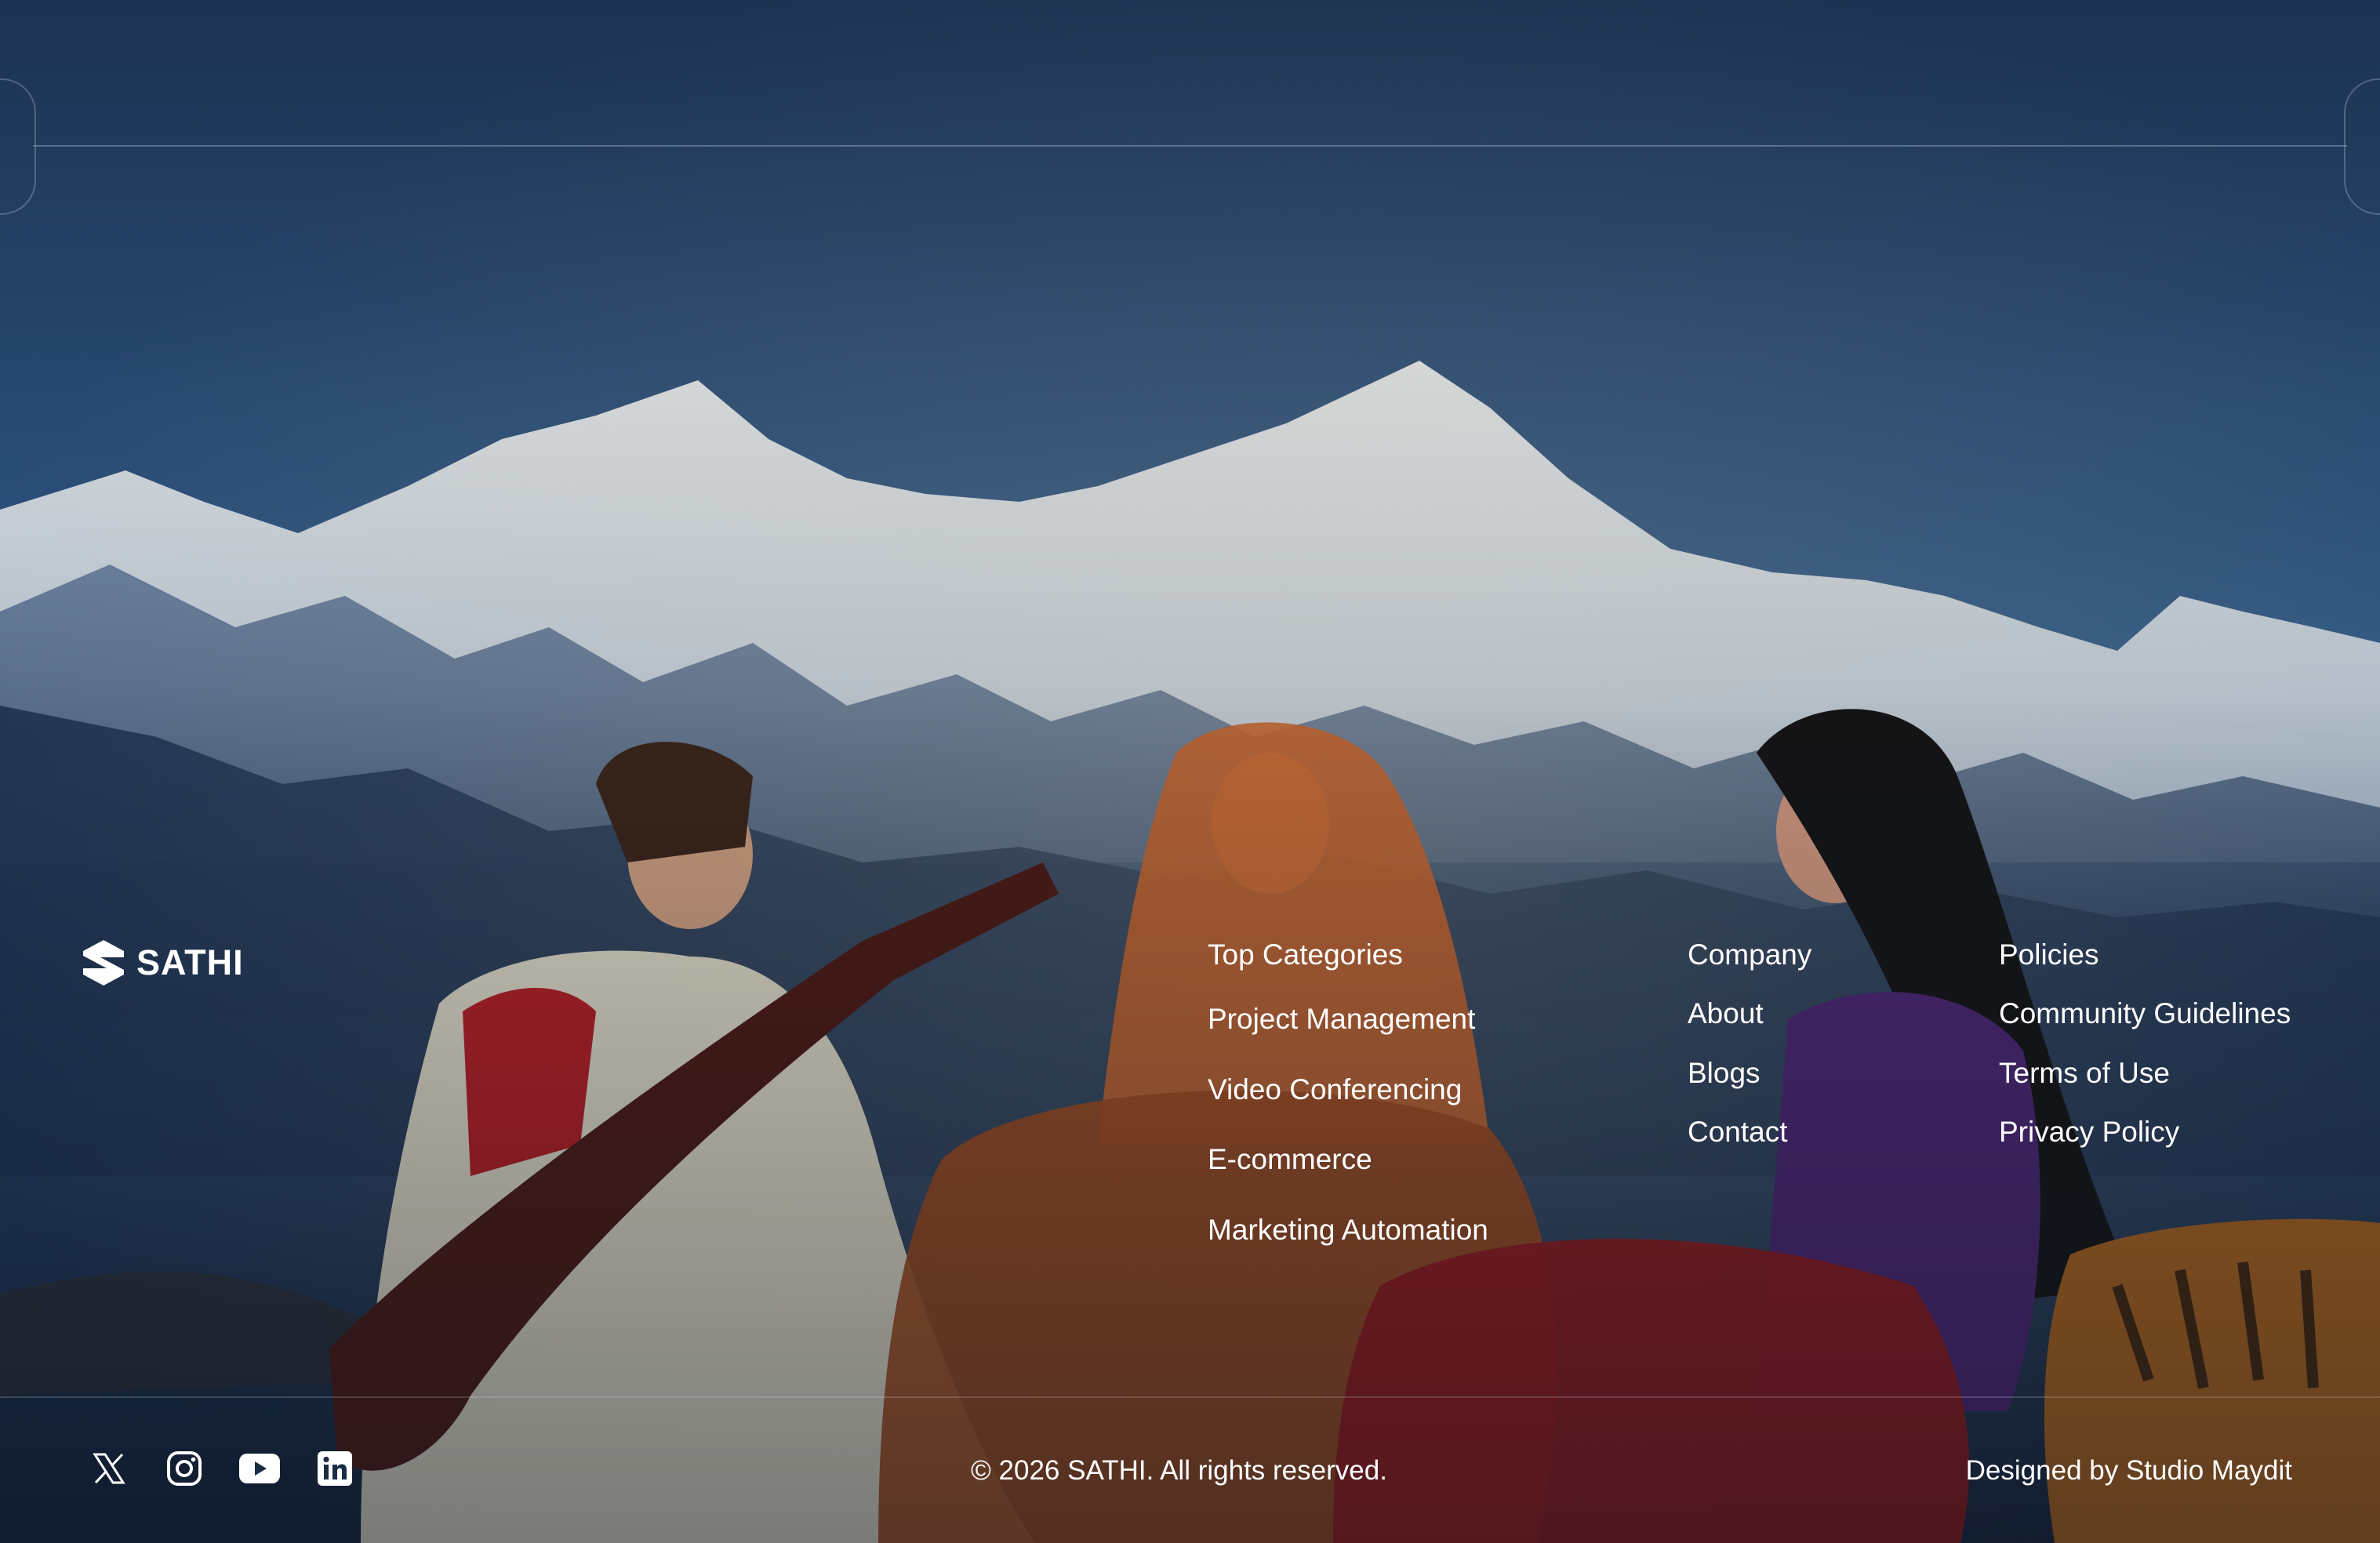 The width and height of the screenshot is (2380, 1543). What do you see at coordinates (103, 963) in the screenshot?
I see `sathi-logo-icon` at bounding box center [103, 963].